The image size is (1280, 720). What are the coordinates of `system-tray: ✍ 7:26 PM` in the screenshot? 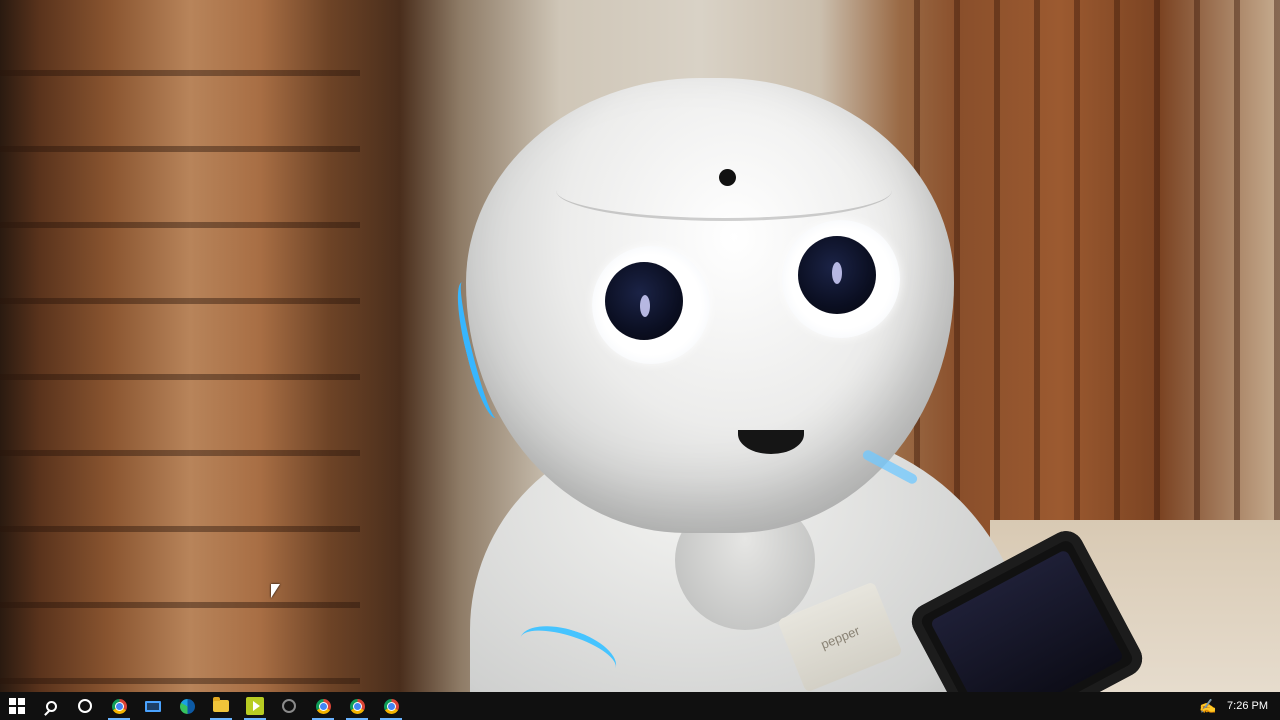 It's located at (1236, 706).